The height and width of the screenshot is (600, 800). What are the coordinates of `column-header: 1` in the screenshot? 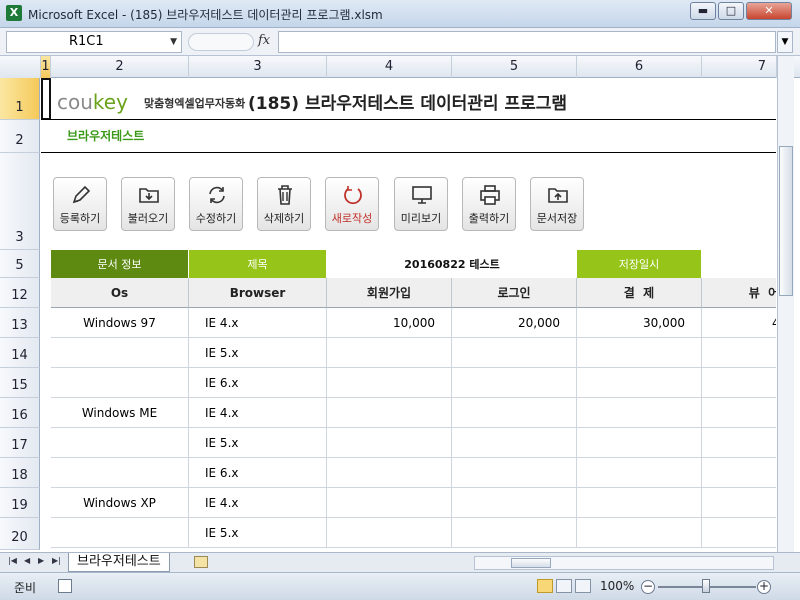 It's located at (46, 67).